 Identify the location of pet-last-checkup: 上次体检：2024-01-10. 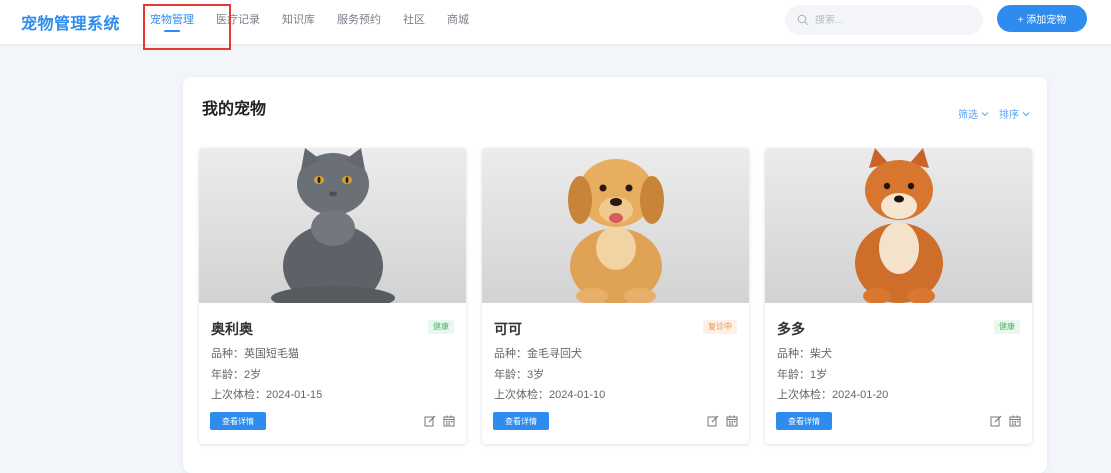
(550, 395).